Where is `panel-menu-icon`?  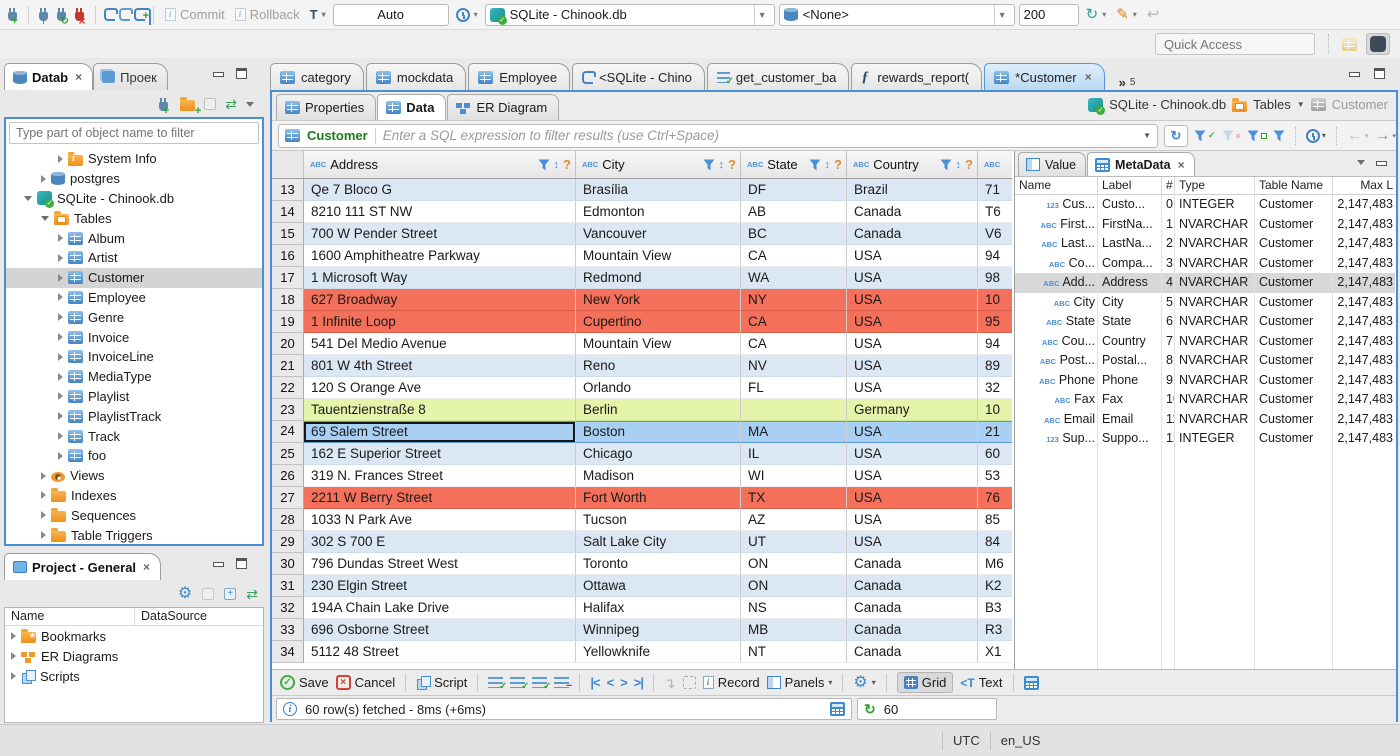
panel-menu-icon is located at coordinates (1361, 162).